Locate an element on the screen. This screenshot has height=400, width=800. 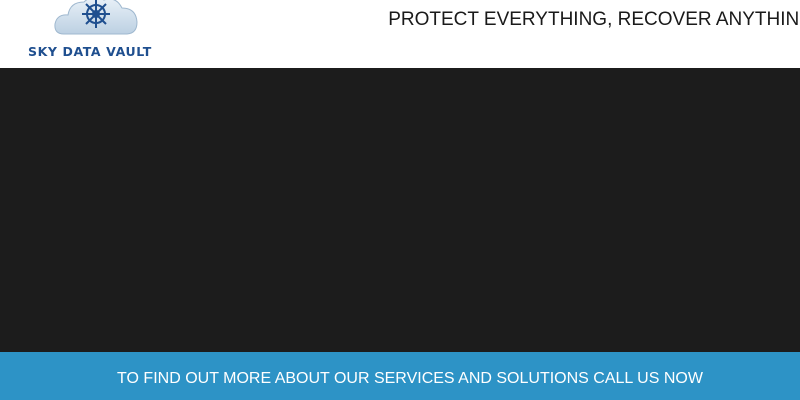
header-tagline: PROTECT EVERYTHING, RECOVER ANYTHING is located at coordinates (594, 19).